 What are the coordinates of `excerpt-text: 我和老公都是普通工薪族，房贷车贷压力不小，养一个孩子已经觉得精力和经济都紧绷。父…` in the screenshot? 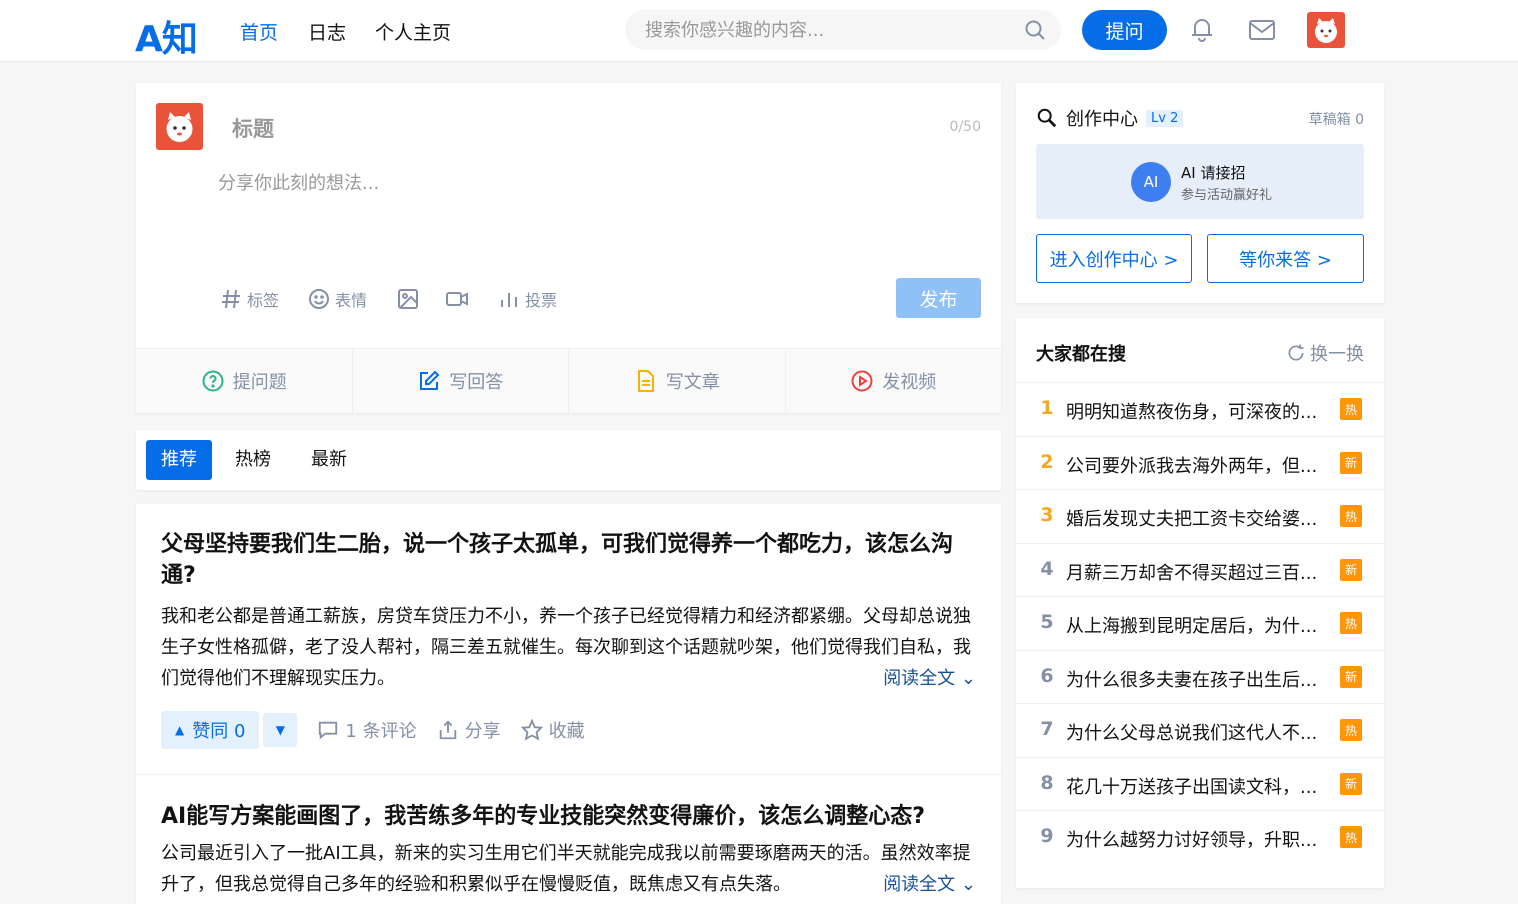 It's located at (566, 647).